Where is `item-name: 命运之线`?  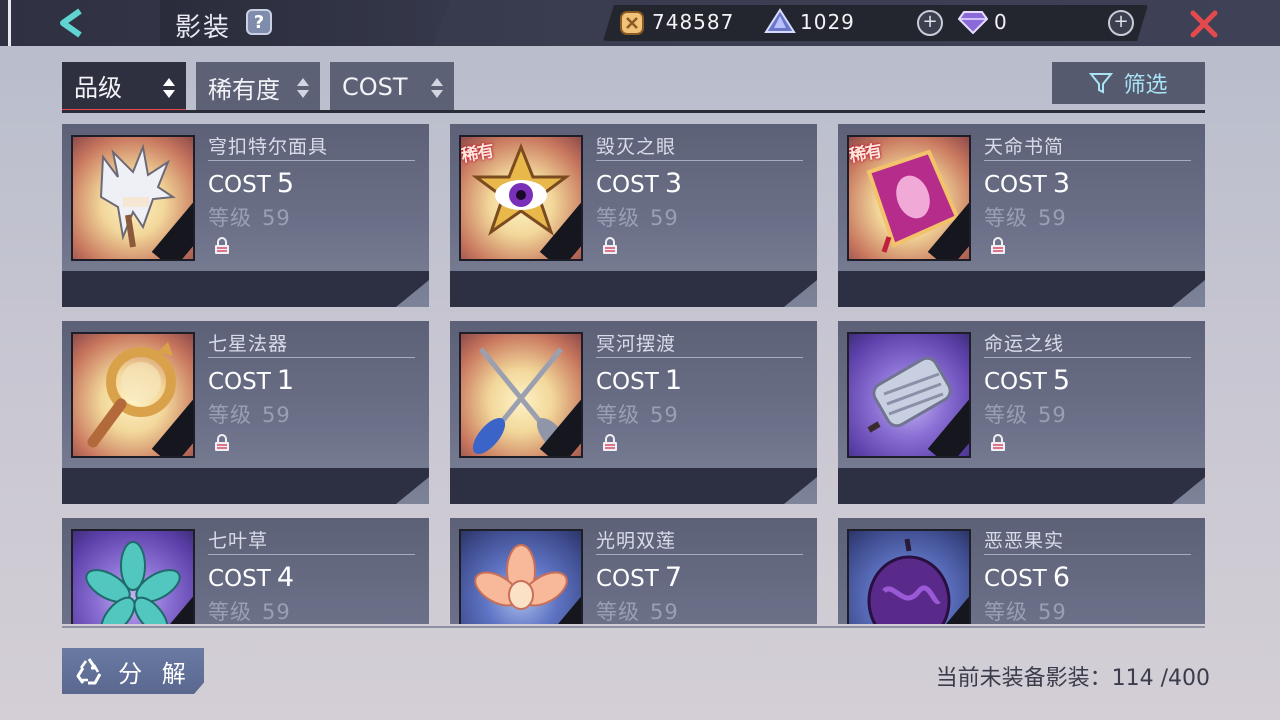
item-name: 命运之线 is located at coordinates (1024, 344).